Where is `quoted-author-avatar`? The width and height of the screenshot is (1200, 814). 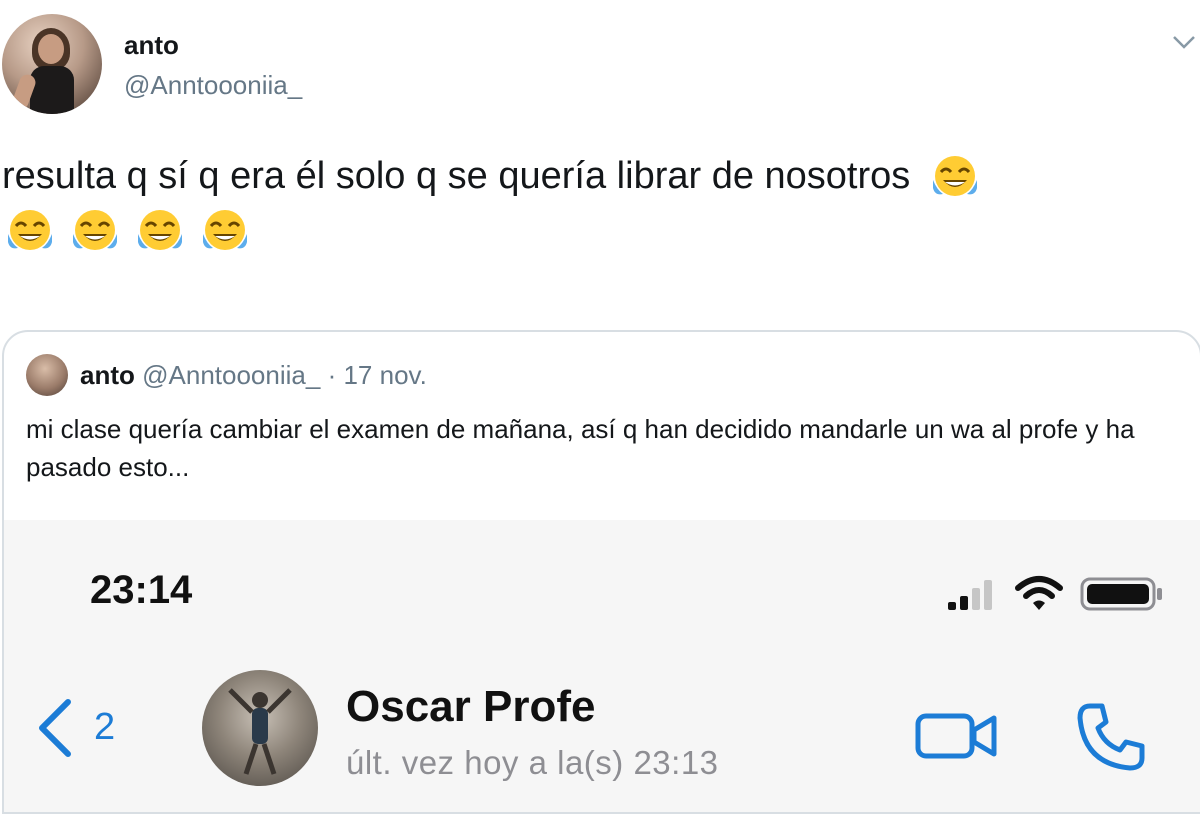
quoted-author-avatar is located at coordinates (47, 375).